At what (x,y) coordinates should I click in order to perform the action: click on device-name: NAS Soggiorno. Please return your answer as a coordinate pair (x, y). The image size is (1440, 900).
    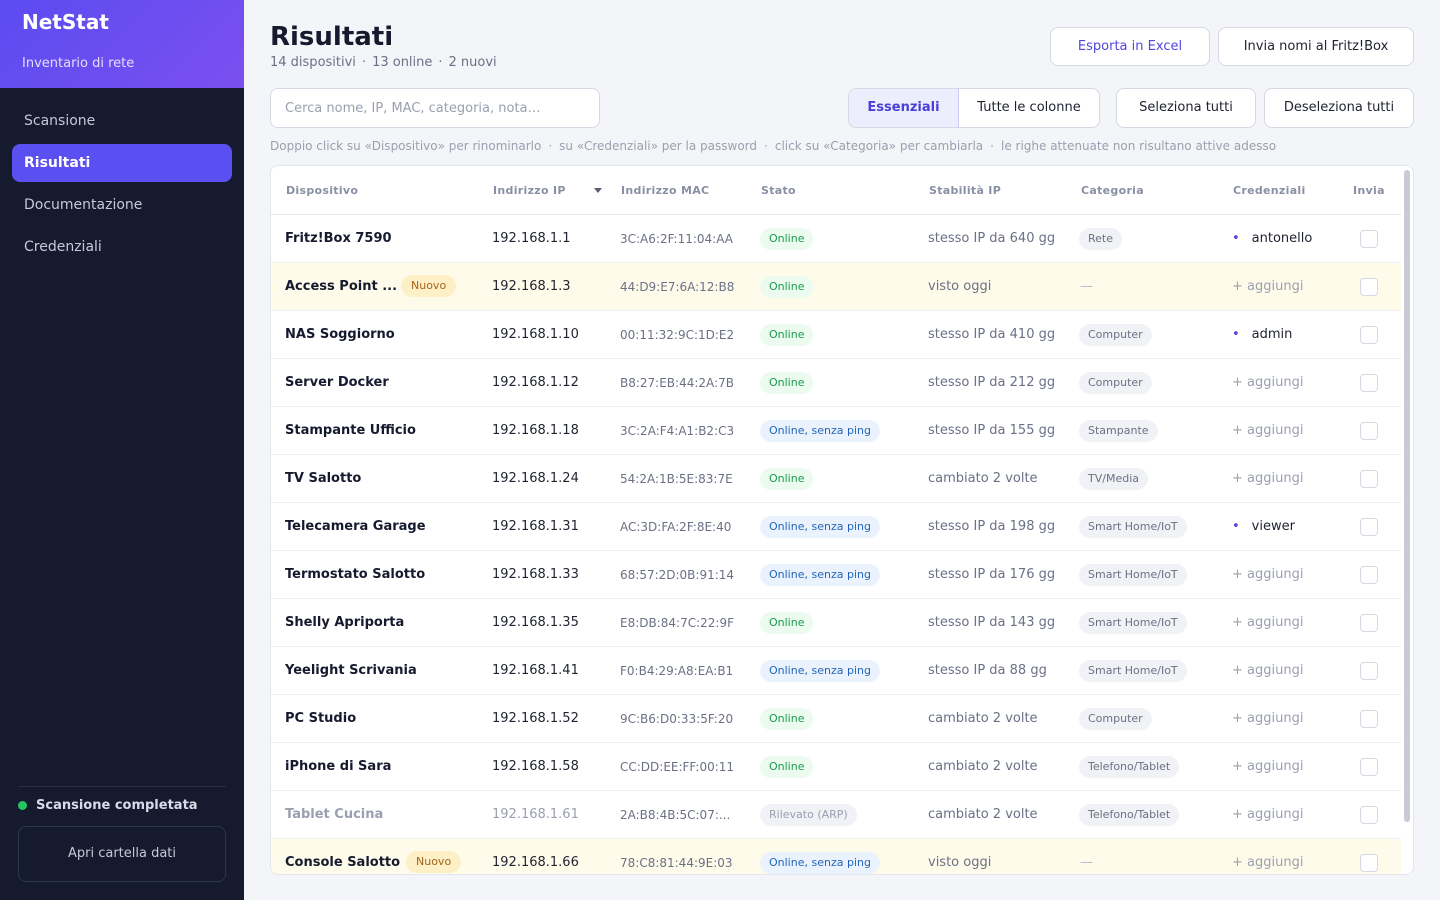
    Looking at the image, I should click on (340, 335).